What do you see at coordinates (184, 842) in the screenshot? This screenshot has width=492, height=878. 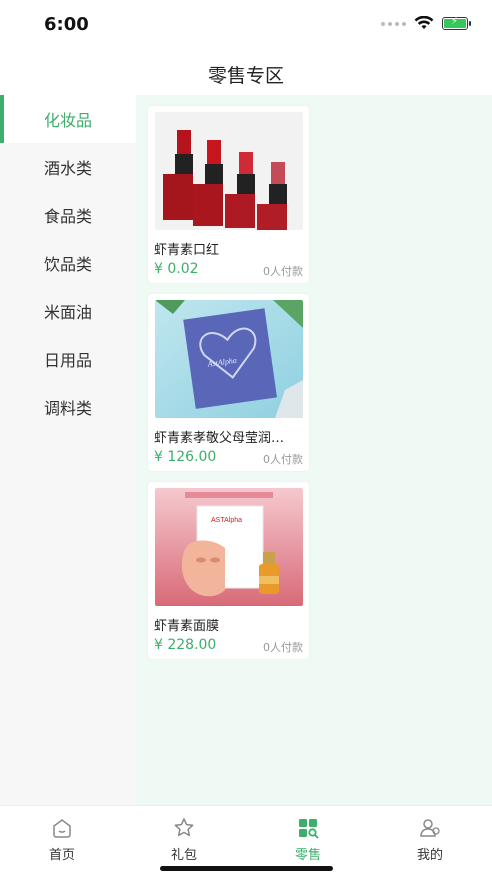 I see `tab-gift: 礼包` at bounding box center [184, 842].